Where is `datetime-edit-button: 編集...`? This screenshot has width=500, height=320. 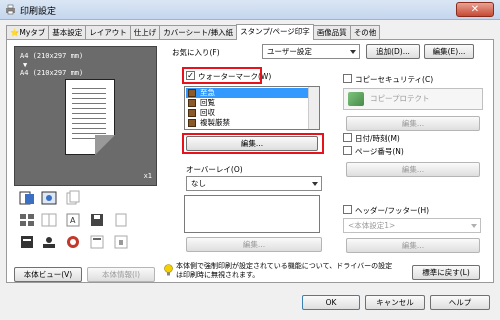
datetime-edit-button: 編集... is located at coordinates (413, 169).